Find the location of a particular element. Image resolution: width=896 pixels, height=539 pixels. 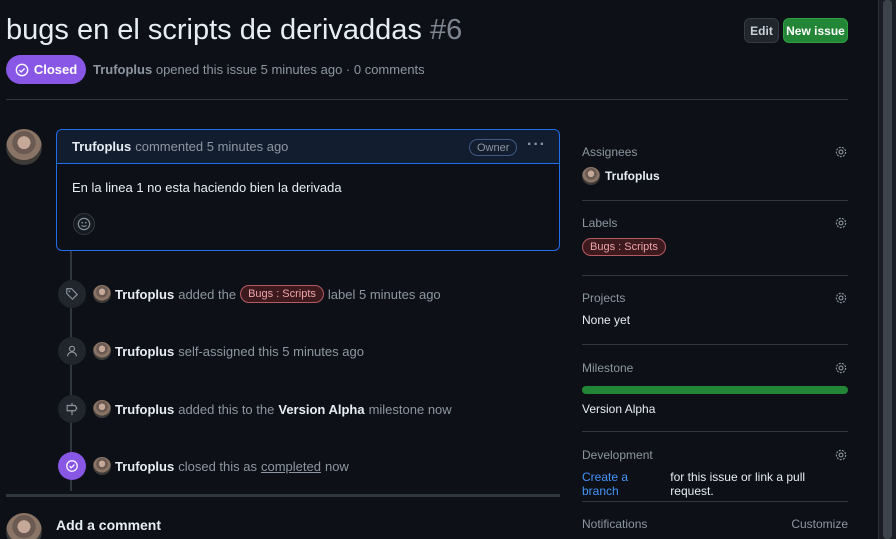

sidebar-heading: Milestone is located at coordinates (608, 368).